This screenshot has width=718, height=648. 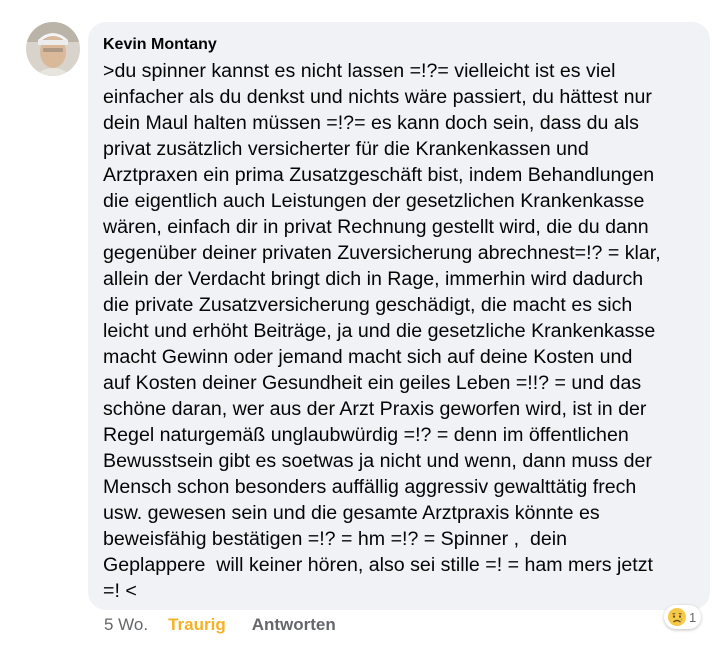 I want to click on reply-button: Antworten, so click(x=294, y=625).